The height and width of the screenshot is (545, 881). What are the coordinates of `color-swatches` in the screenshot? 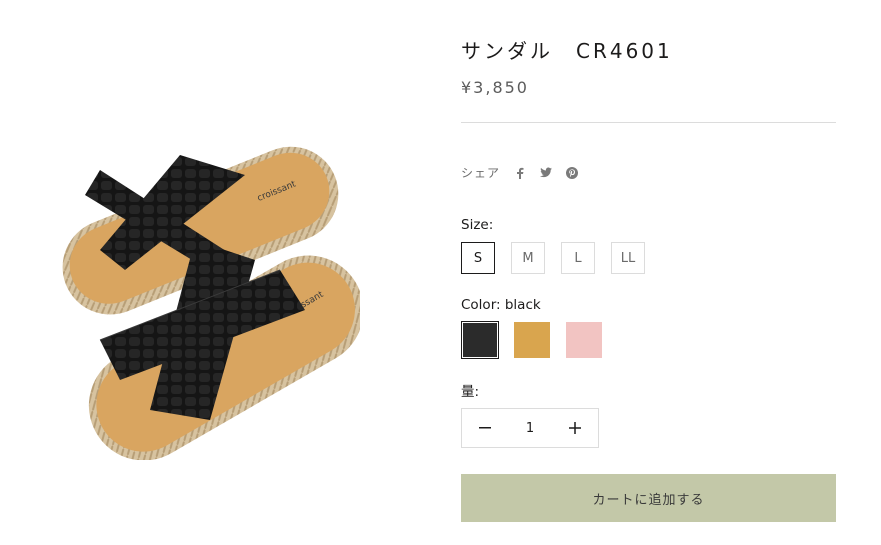 It's located at (539, 340).